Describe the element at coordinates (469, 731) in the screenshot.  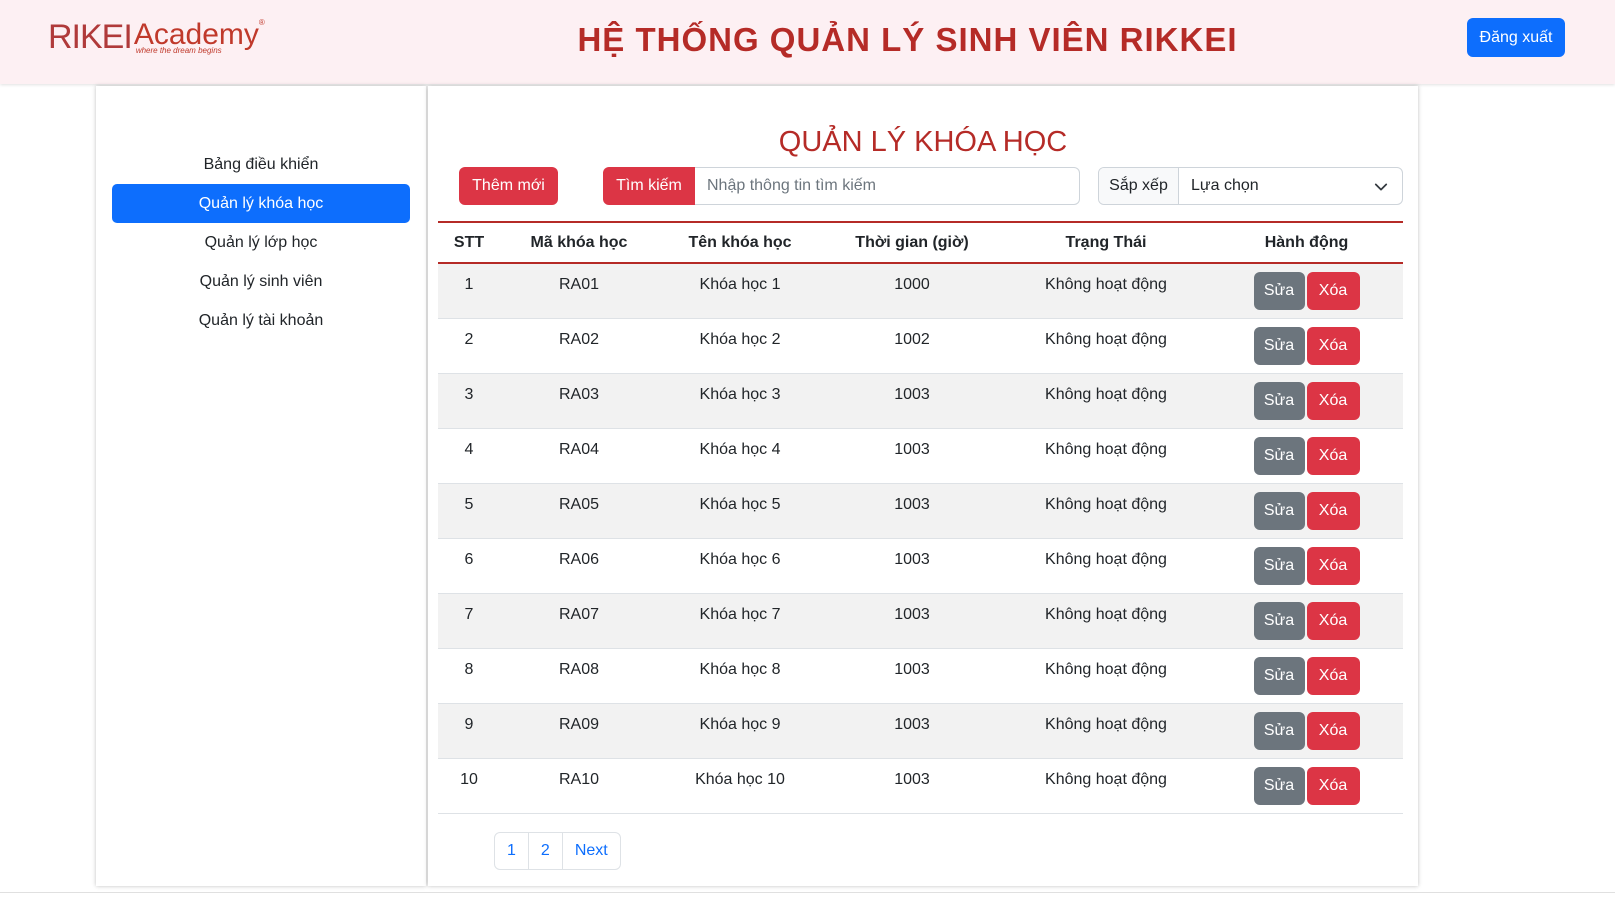
I see `cell-stt: 9` at that location.